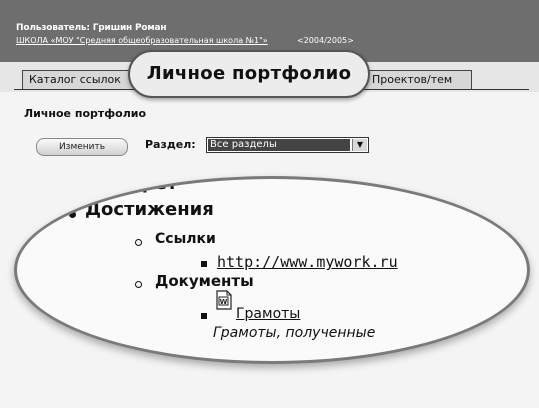 This screenshot has height=408, width=539. Describe the element at coordinates (294, 333) in the screenshot. I see `doc-description: Грамоты, полученные` at that location.